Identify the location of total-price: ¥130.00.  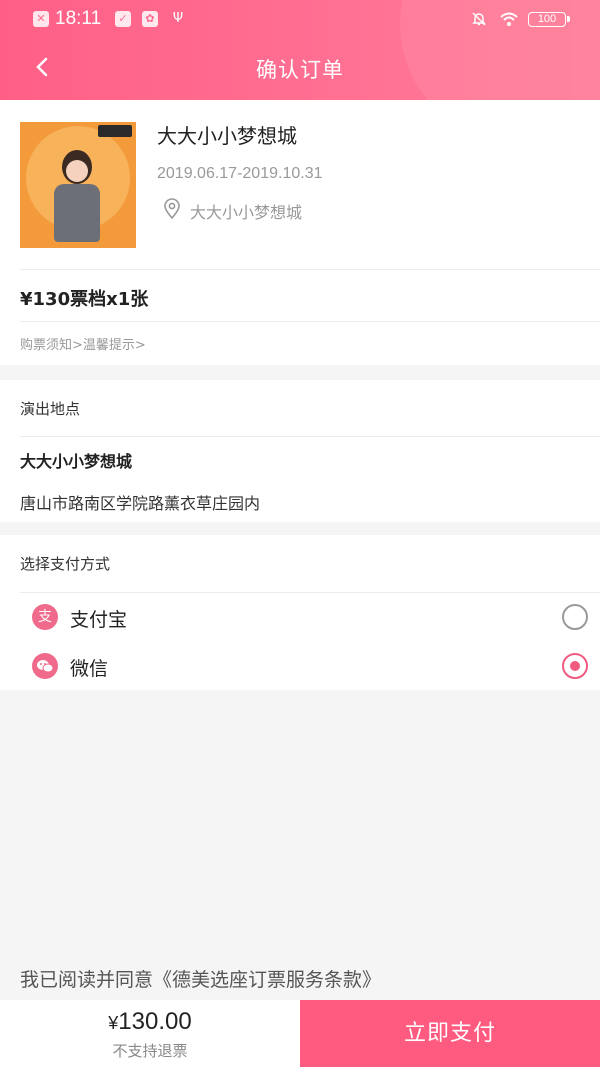
(150, 1022).